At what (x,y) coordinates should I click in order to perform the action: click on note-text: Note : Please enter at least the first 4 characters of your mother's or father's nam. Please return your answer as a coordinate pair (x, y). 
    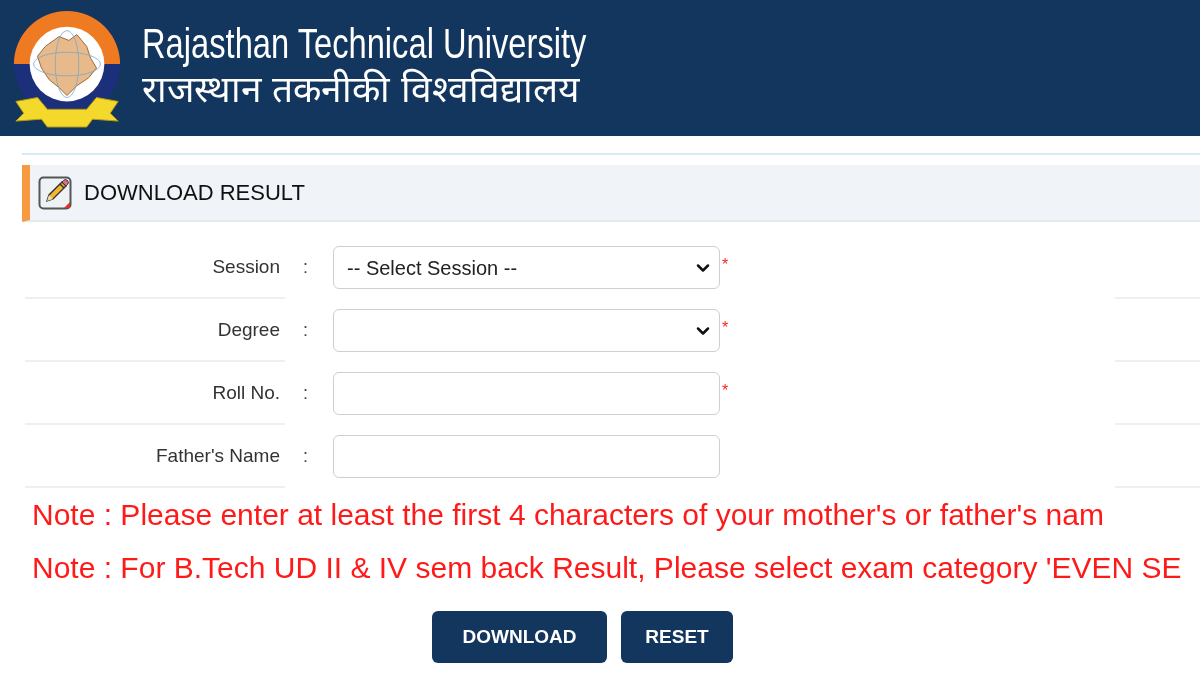
    Looking at the image, I should click on (568, 515).